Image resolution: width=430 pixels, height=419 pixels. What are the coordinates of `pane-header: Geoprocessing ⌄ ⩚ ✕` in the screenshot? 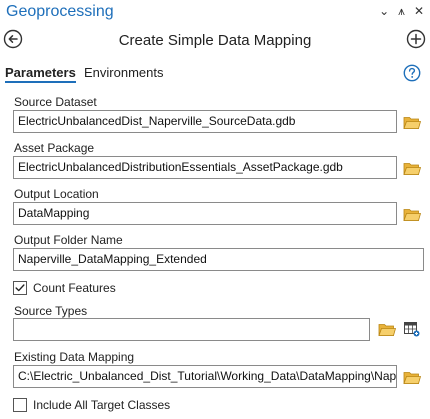 It's located at (215, 13).